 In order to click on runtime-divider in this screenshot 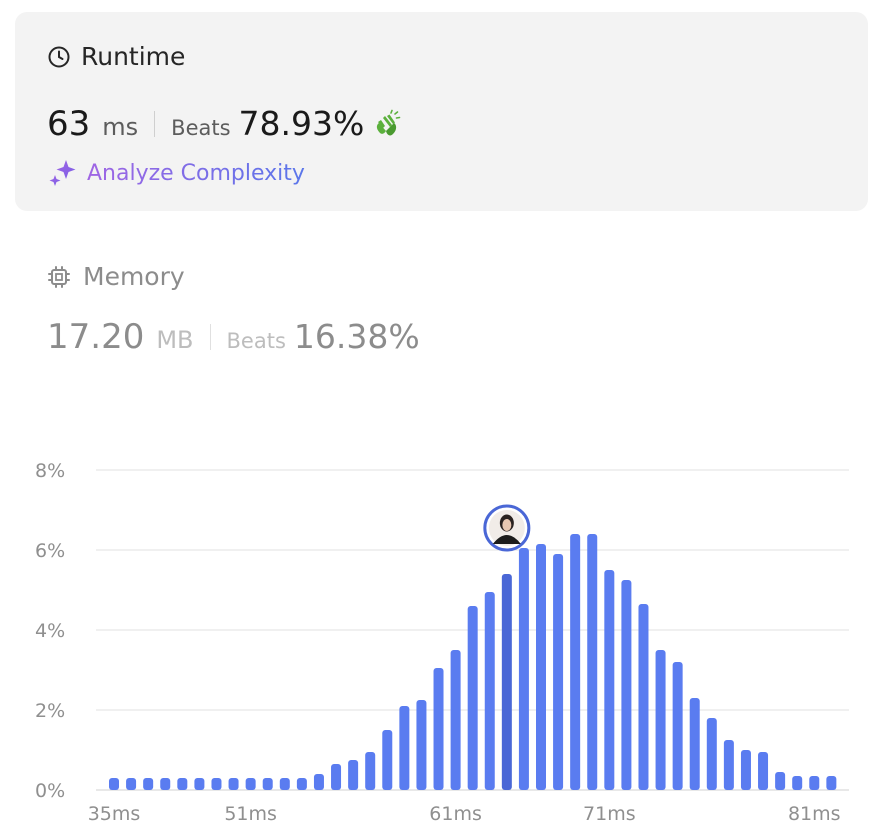, I will do `click(155, 124)`.